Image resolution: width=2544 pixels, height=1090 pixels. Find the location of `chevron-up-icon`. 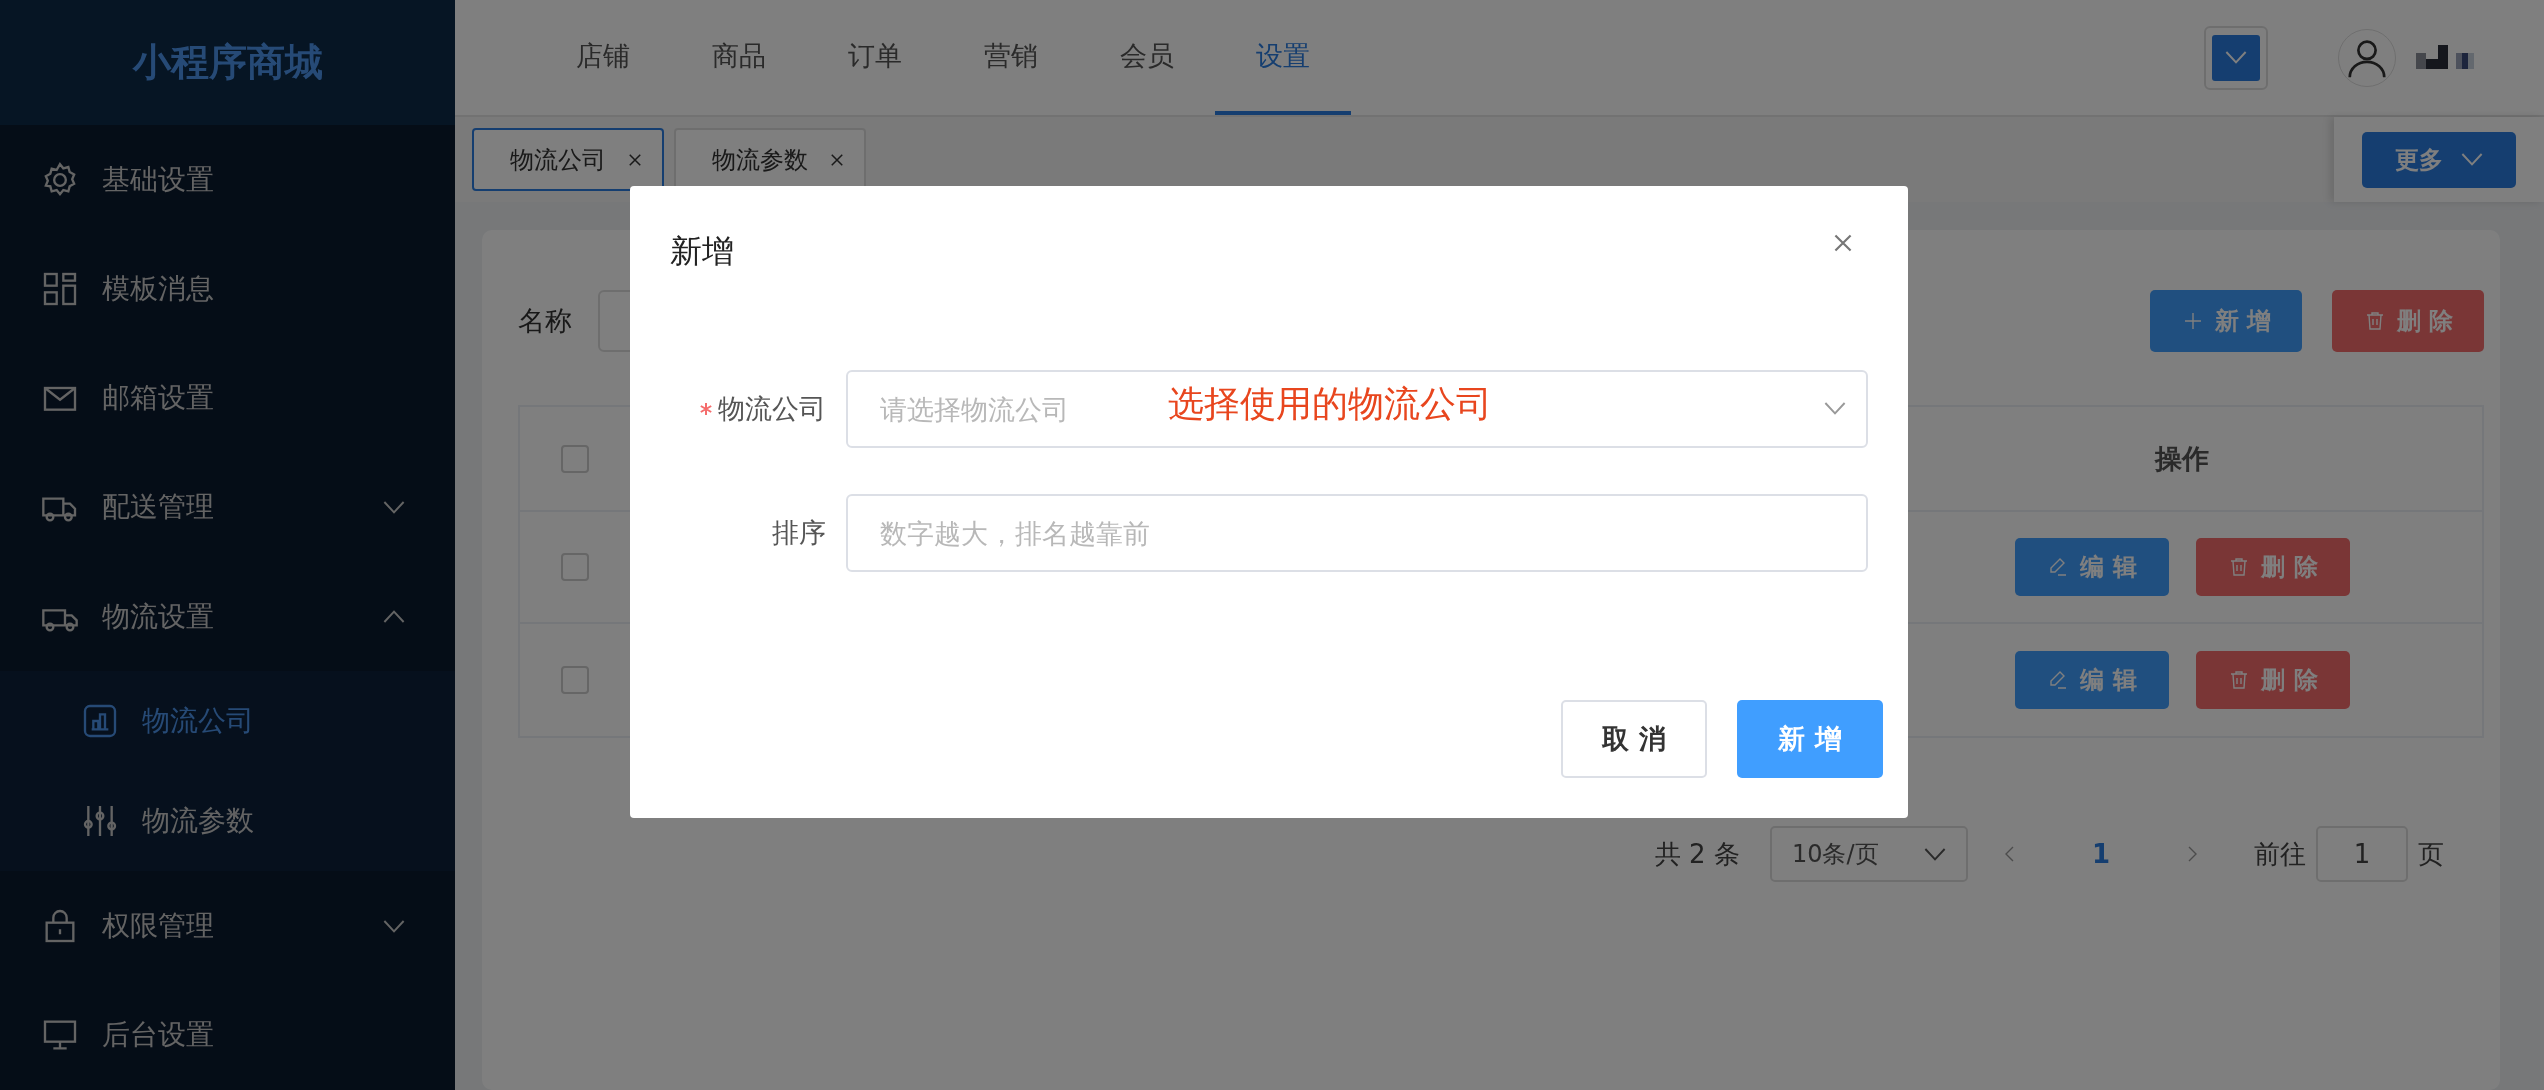

chevron-up-icon is located at coordinates (394, 617).